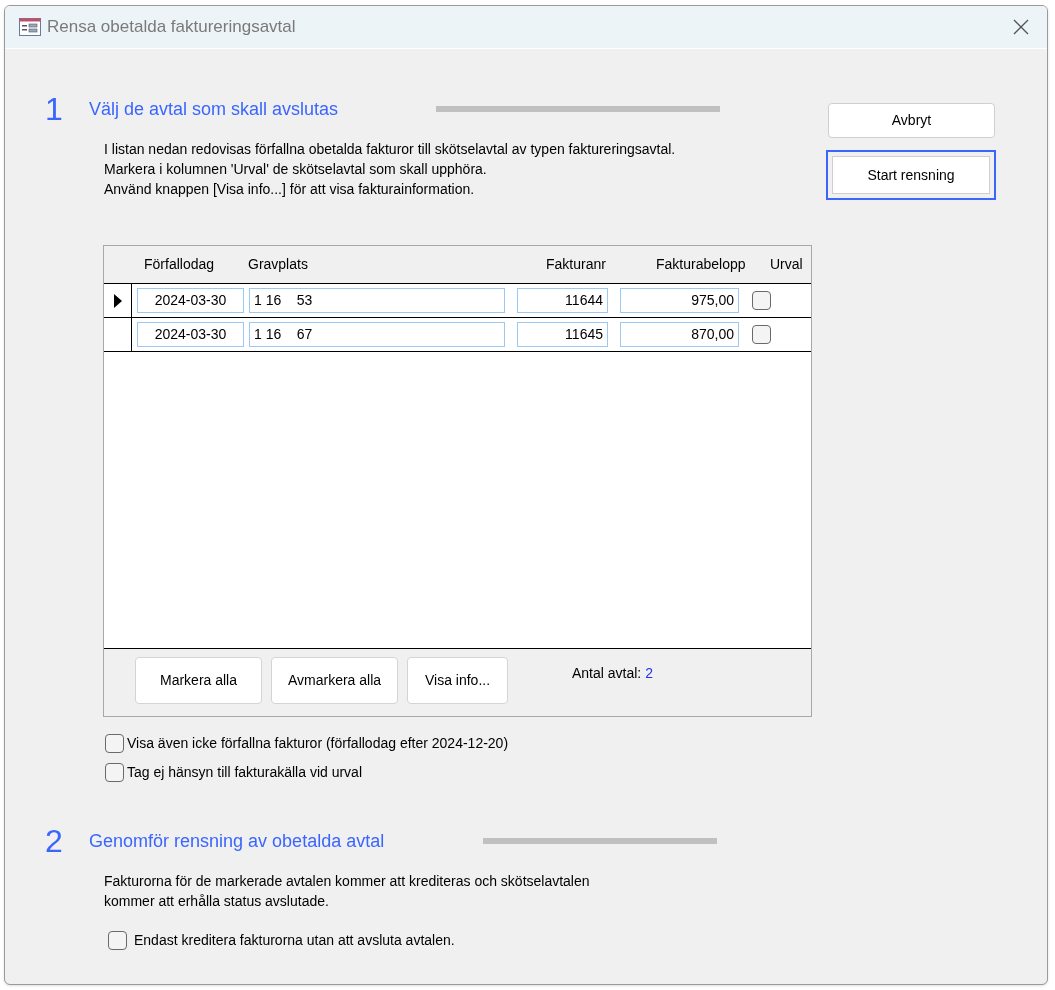 Image resolution: width=1055 pixels, height=990 pixels. Describe the element at coordinates (576, 264) in the screenshot. I see `column-header: Fakturanr` at that location.